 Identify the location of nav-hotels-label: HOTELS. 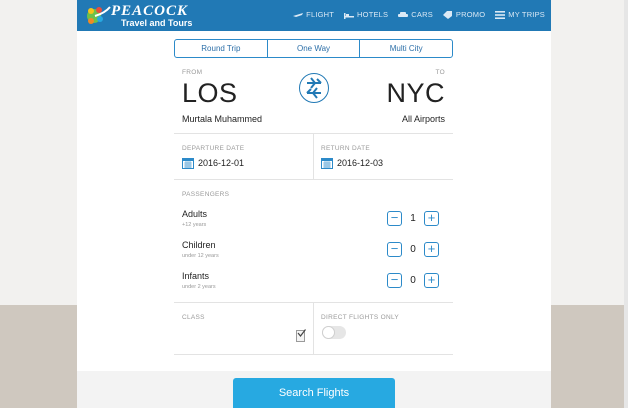
(373, 14).